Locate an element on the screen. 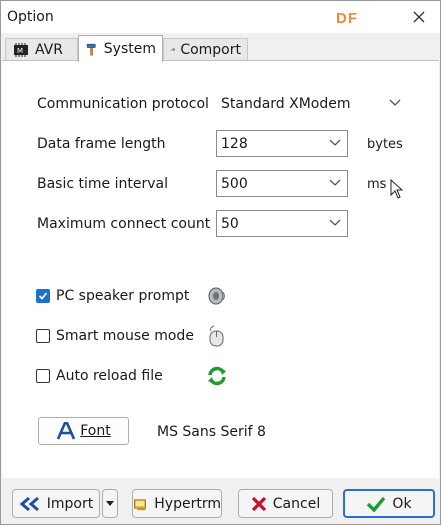 The image size is (443, 527). time-interval-value: 500 is located at coordinates (234, 183).